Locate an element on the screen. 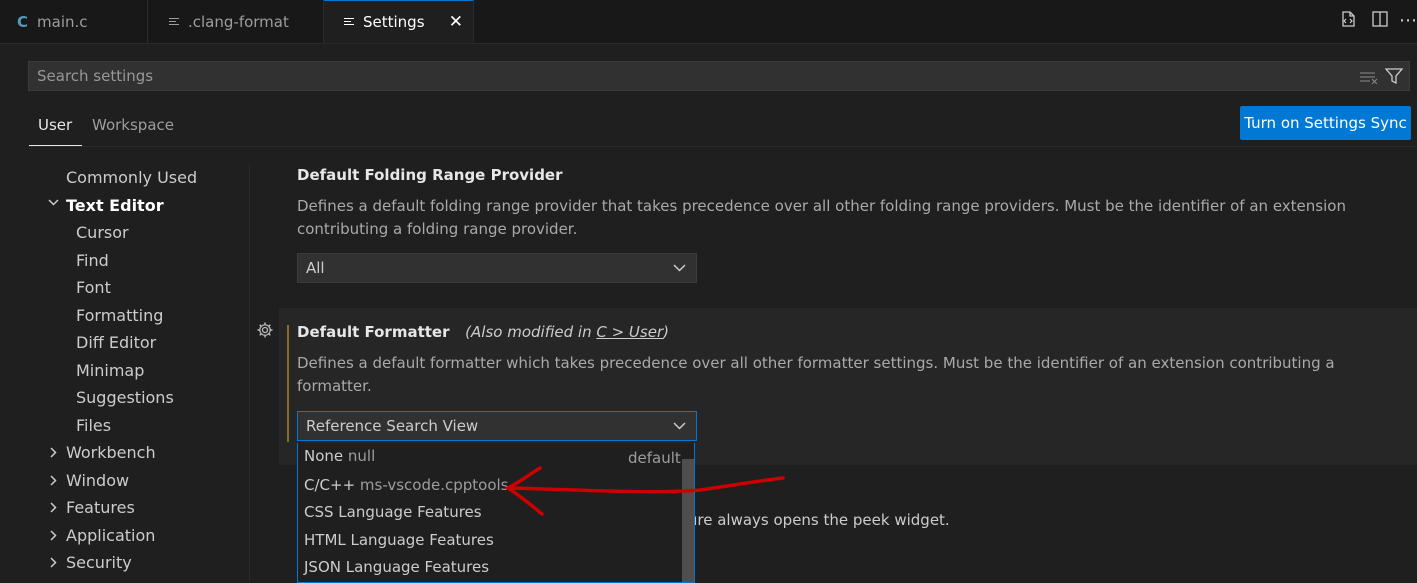 Image resolution: width=1417 pixels, height=583 pixels. option-css: CSS Language Features is located at coordinates (393, 512).